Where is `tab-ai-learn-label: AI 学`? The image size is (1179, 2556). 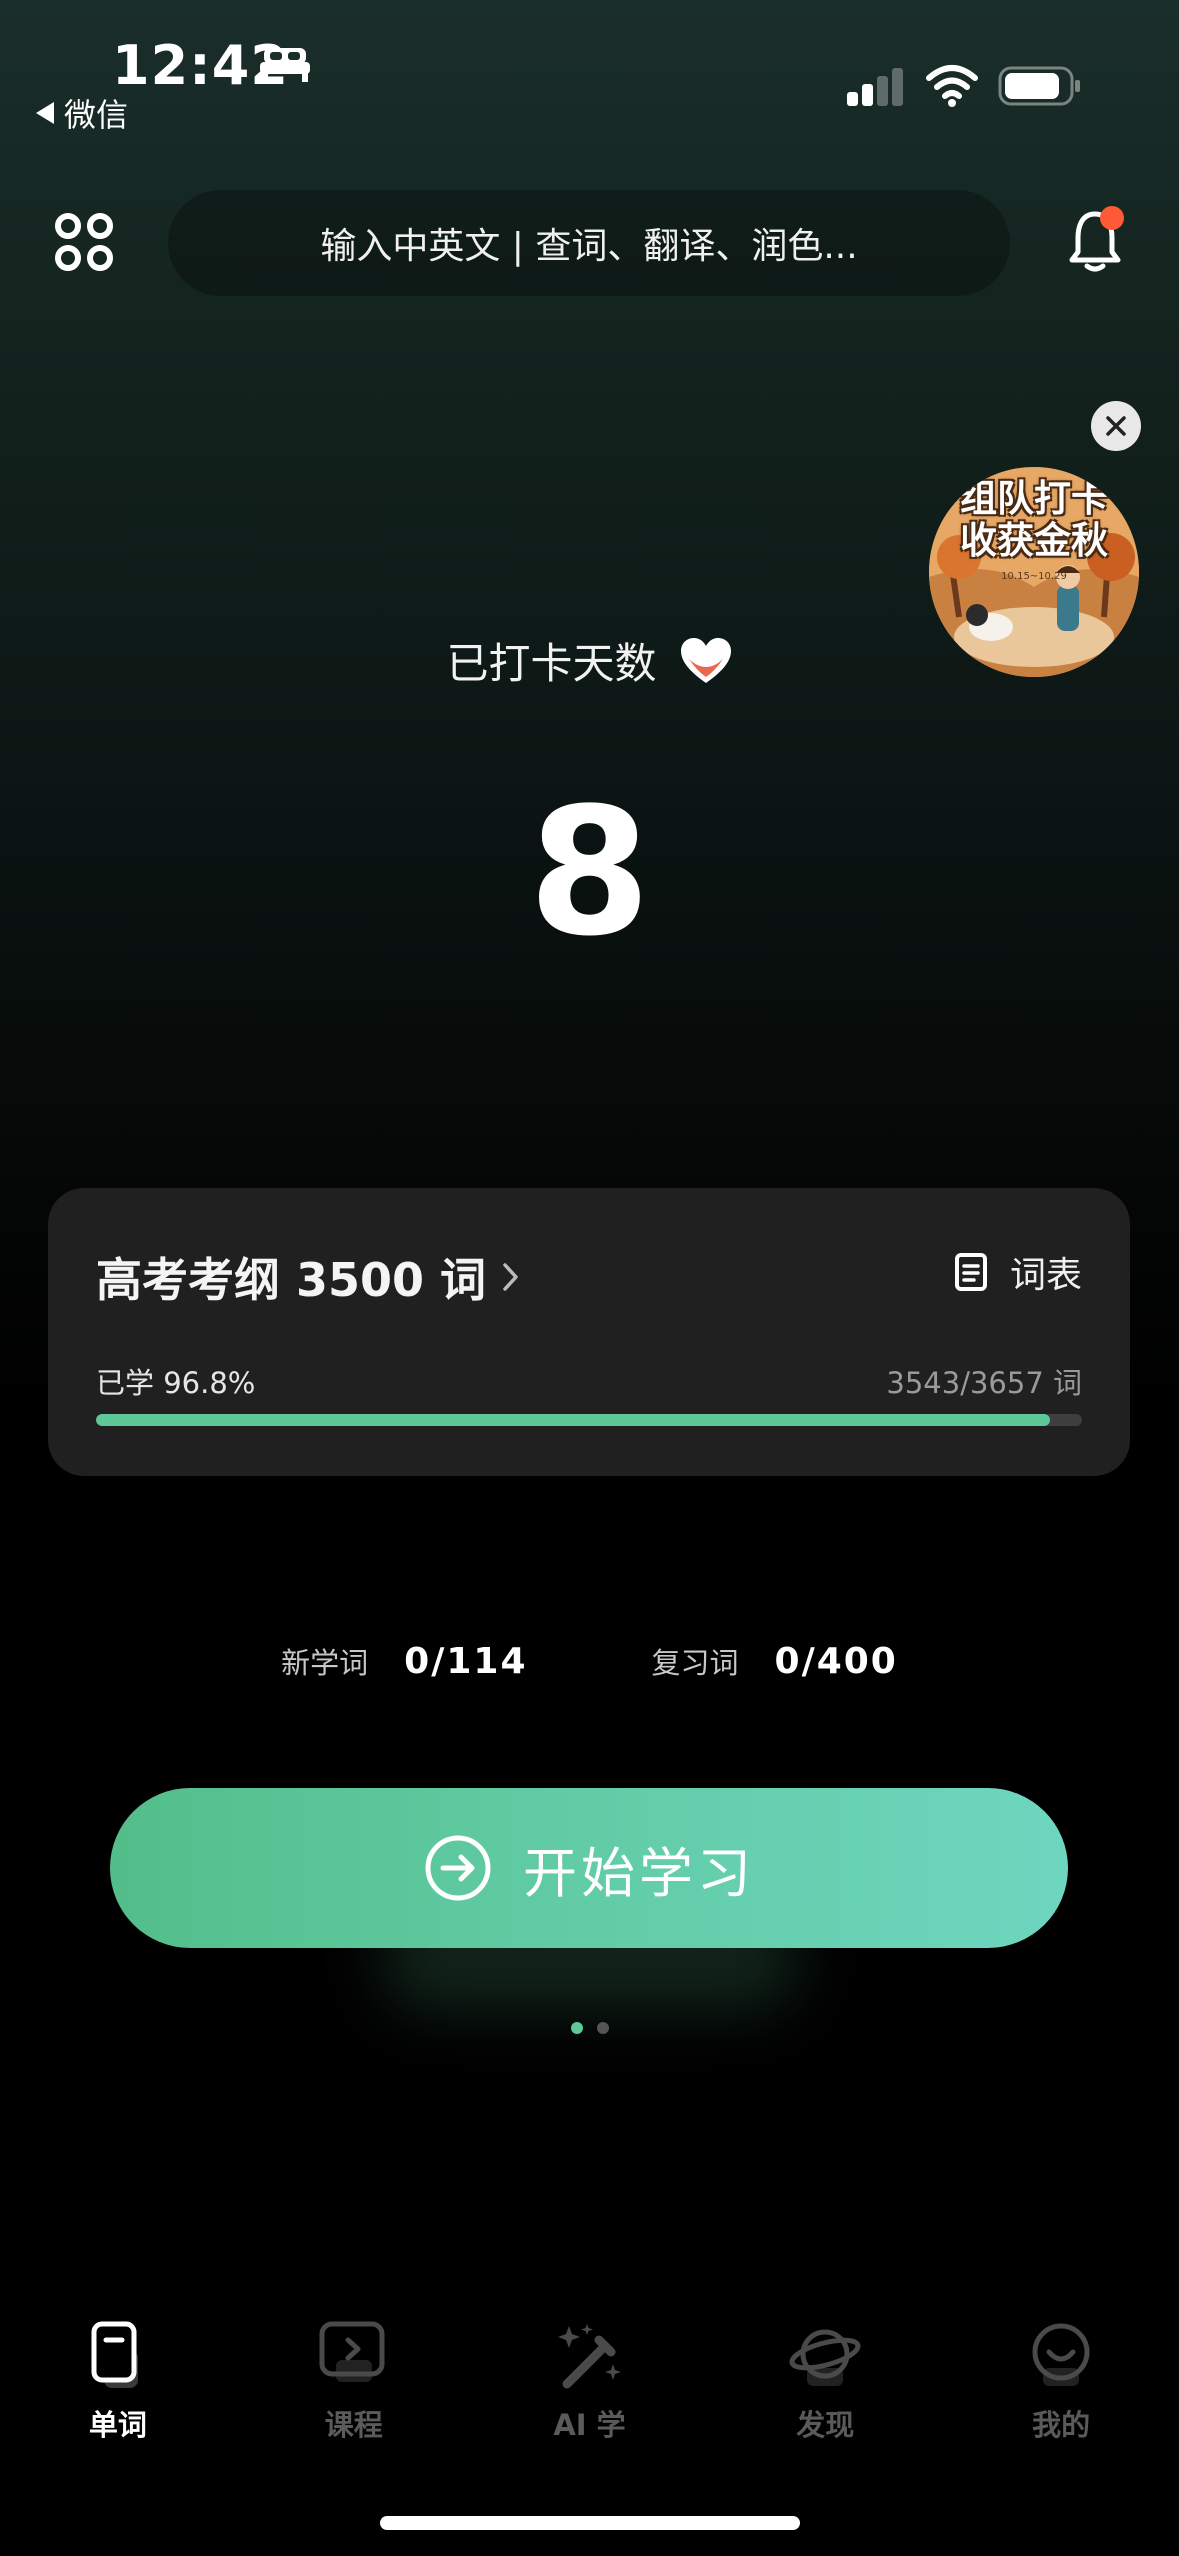
tab-ai-learn-label: AI 学 is located at coordinates (589, 2425).